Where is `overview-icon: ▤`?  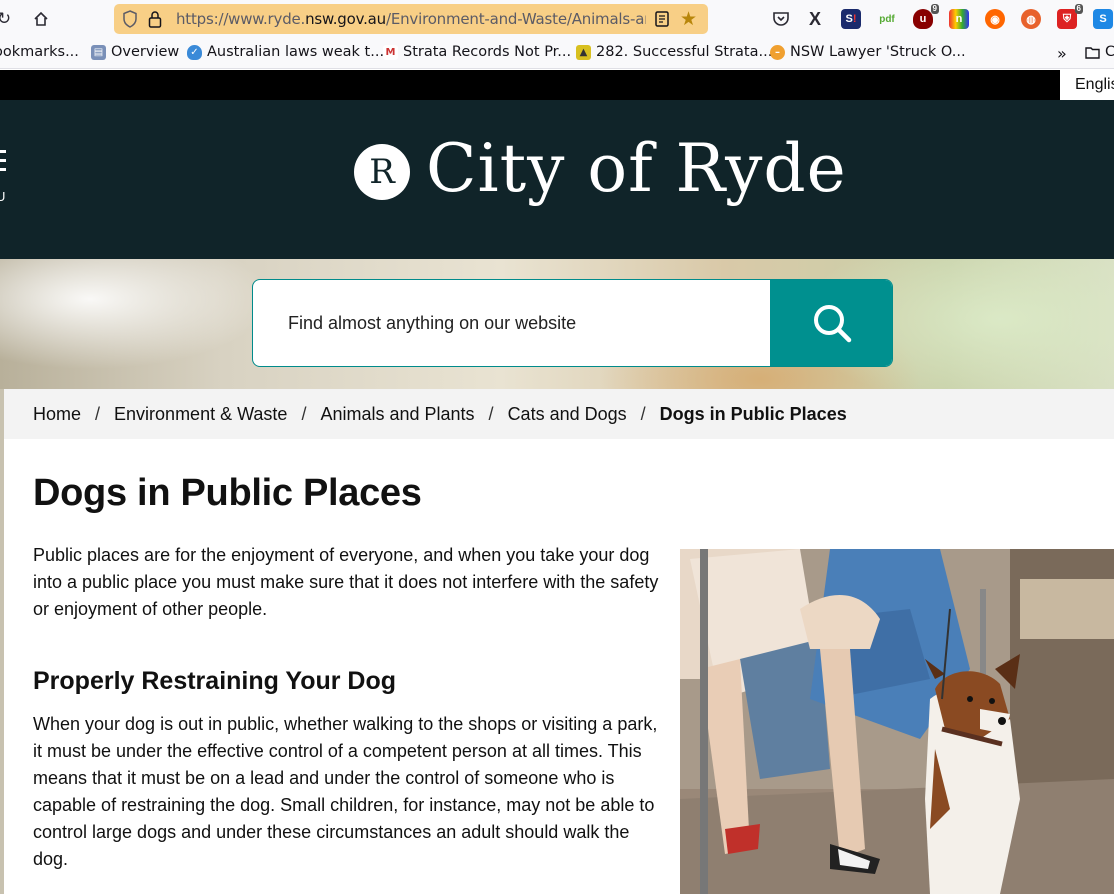 overview-icon: ▤ is located at coordinates (98, 52).